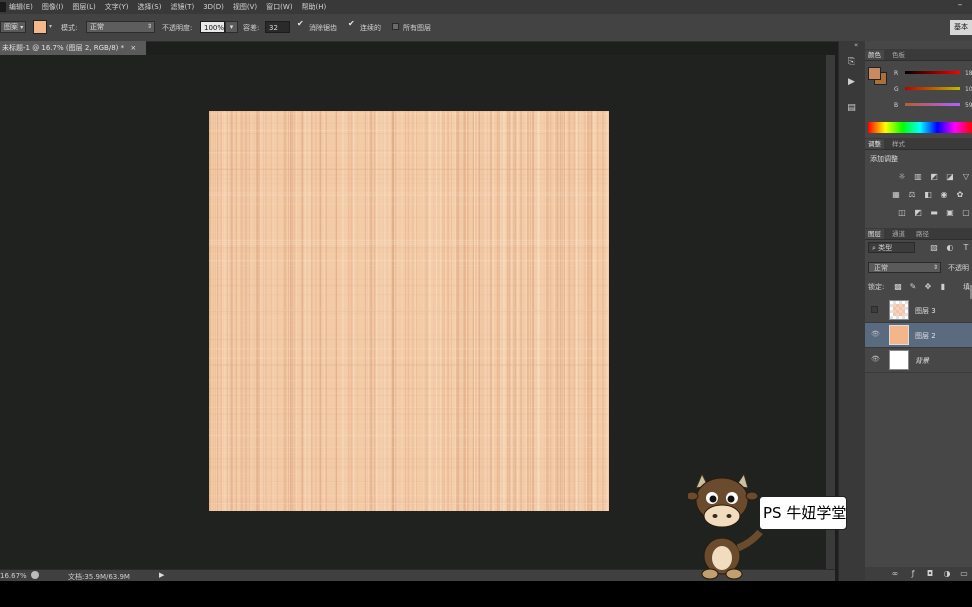 The height and width of the screenshot is (607, 972). I want to click on levels-icon: ▥, so click(918, 176).